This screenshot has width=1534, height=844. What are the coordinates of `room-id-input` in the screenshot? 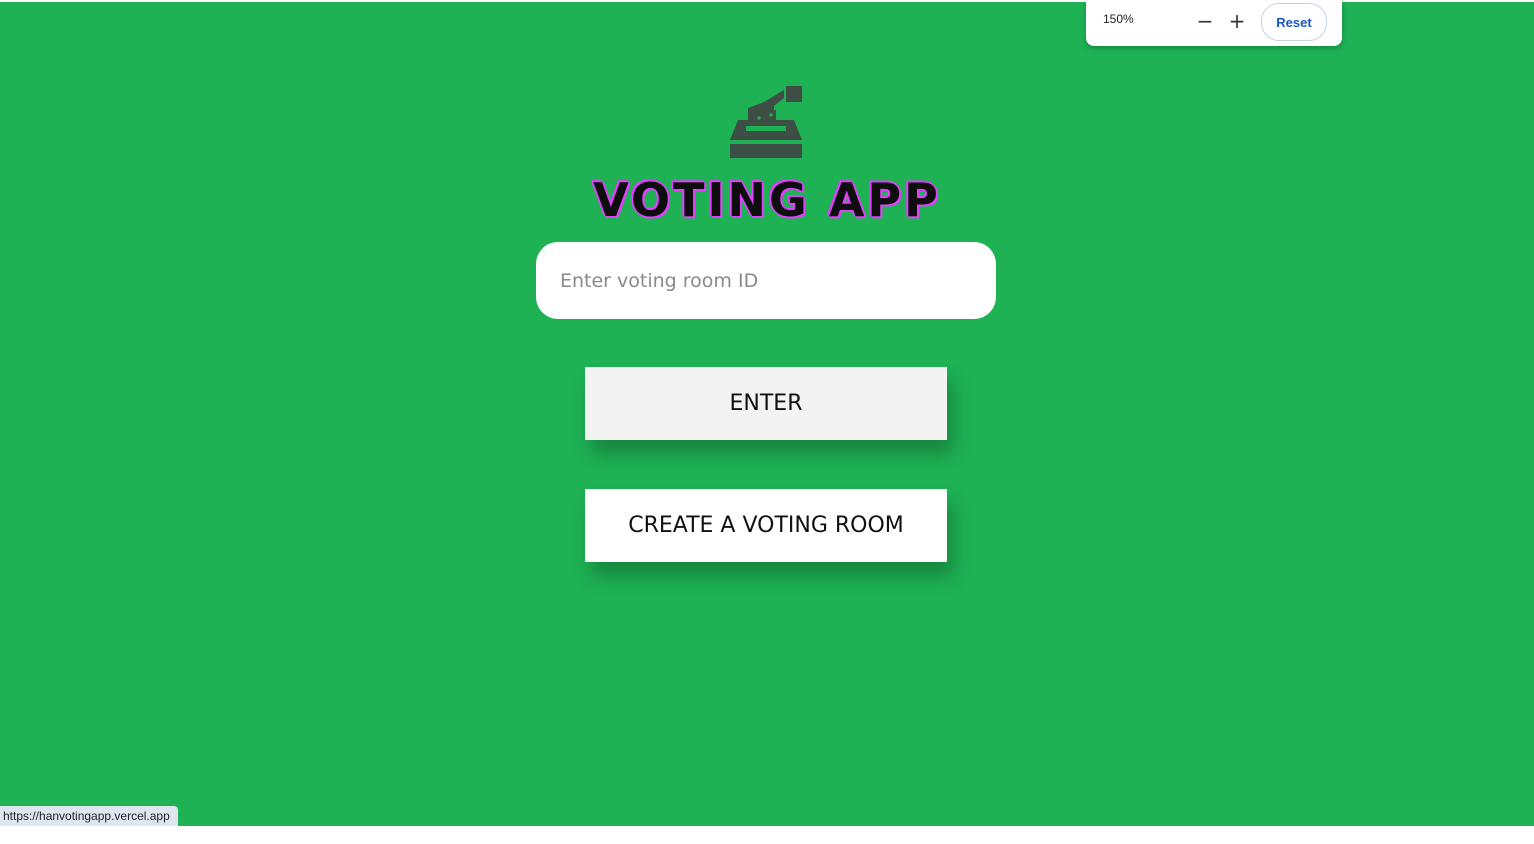 It's located at (766, 280).